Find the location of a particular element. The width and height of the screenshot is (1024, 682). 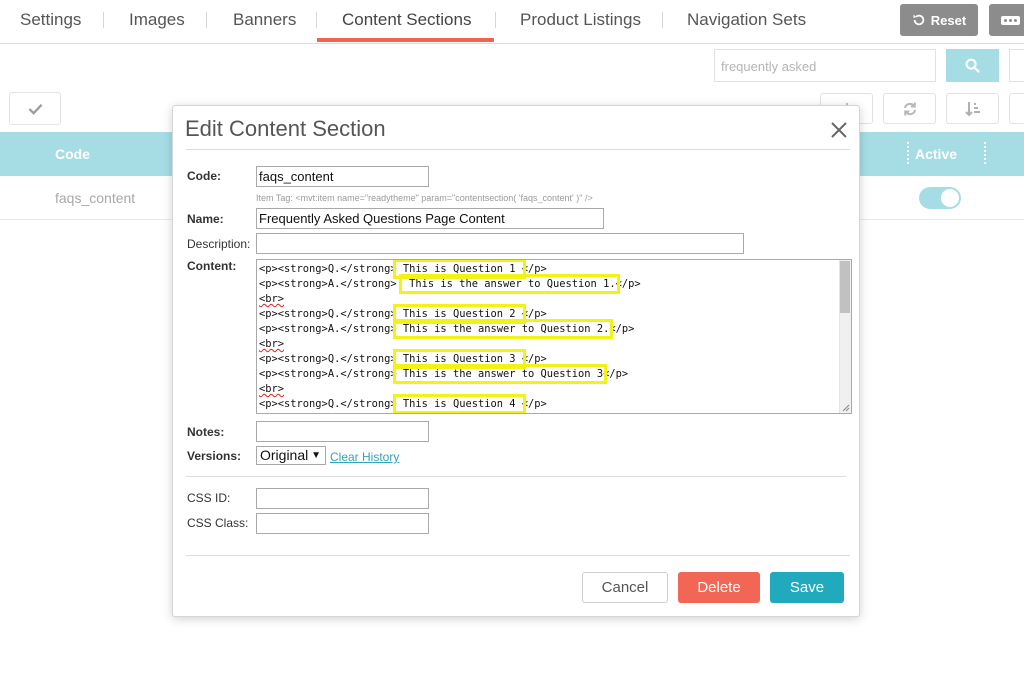

close-icon is located at coordinates (839, 130).